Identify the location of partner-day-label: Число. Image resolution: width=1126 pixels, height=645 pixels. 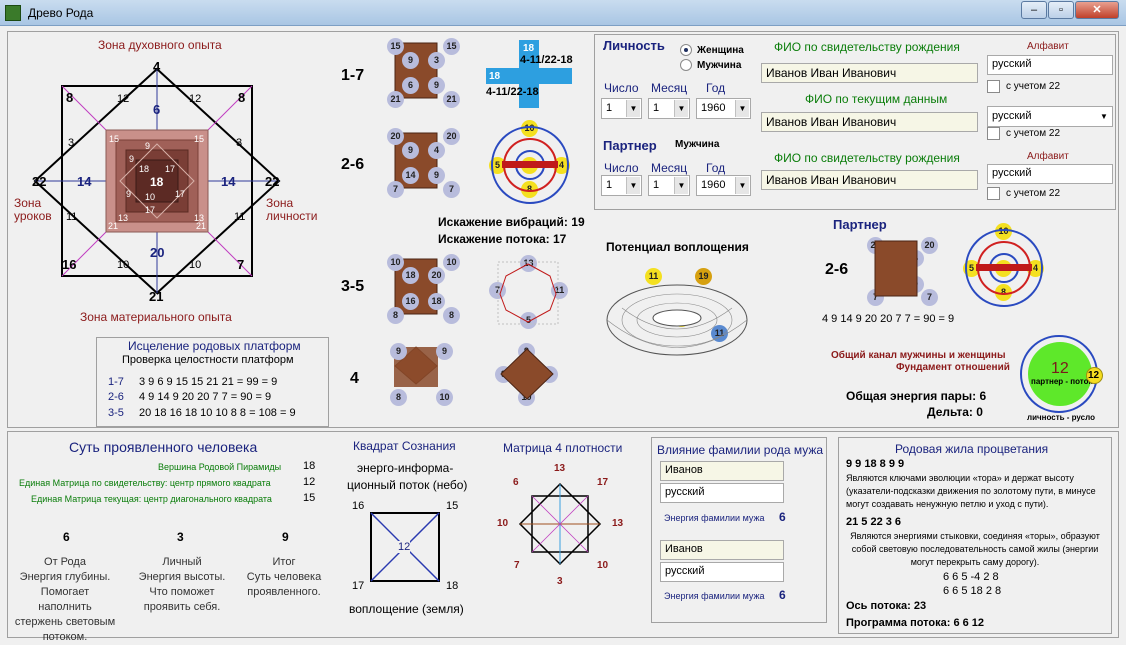
(621, 168).